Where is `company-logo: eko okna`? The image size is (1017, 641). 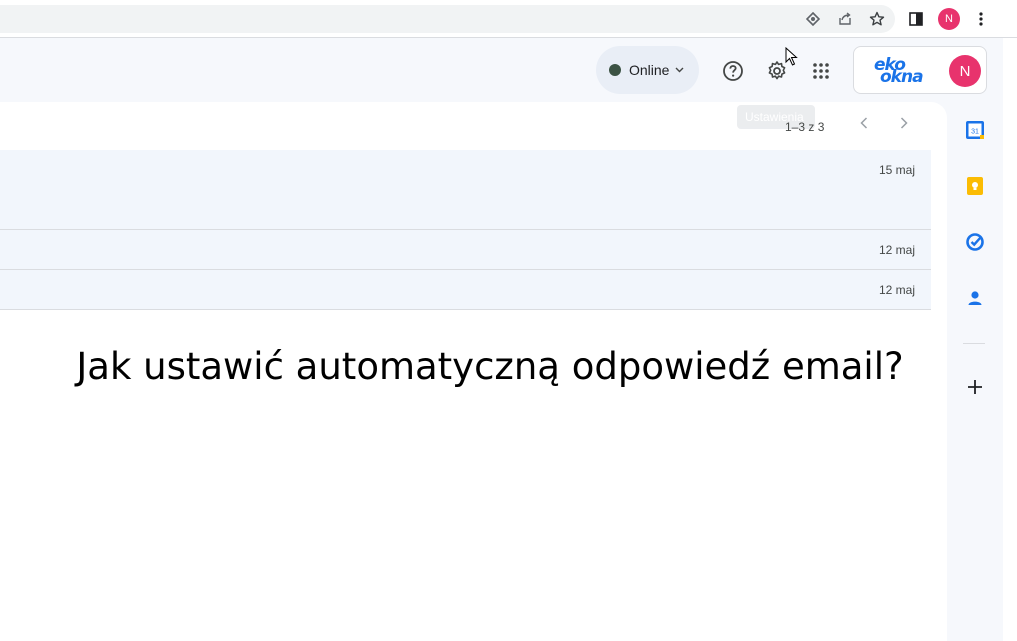 company-logo: eko okna is located at coordinates (899, 71).